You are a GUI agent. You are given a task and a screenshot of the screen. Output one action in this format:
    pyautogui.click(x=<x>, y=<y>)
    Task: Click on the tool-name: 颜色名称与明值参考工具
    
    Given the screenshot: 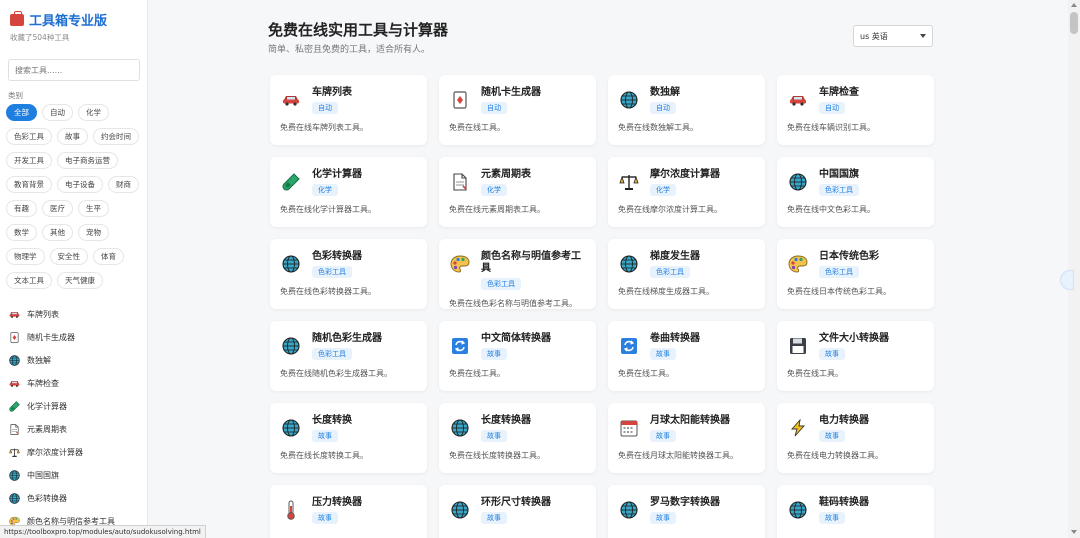 What is the action you would take?
    pyautogui.click(x=533, y=263)
    